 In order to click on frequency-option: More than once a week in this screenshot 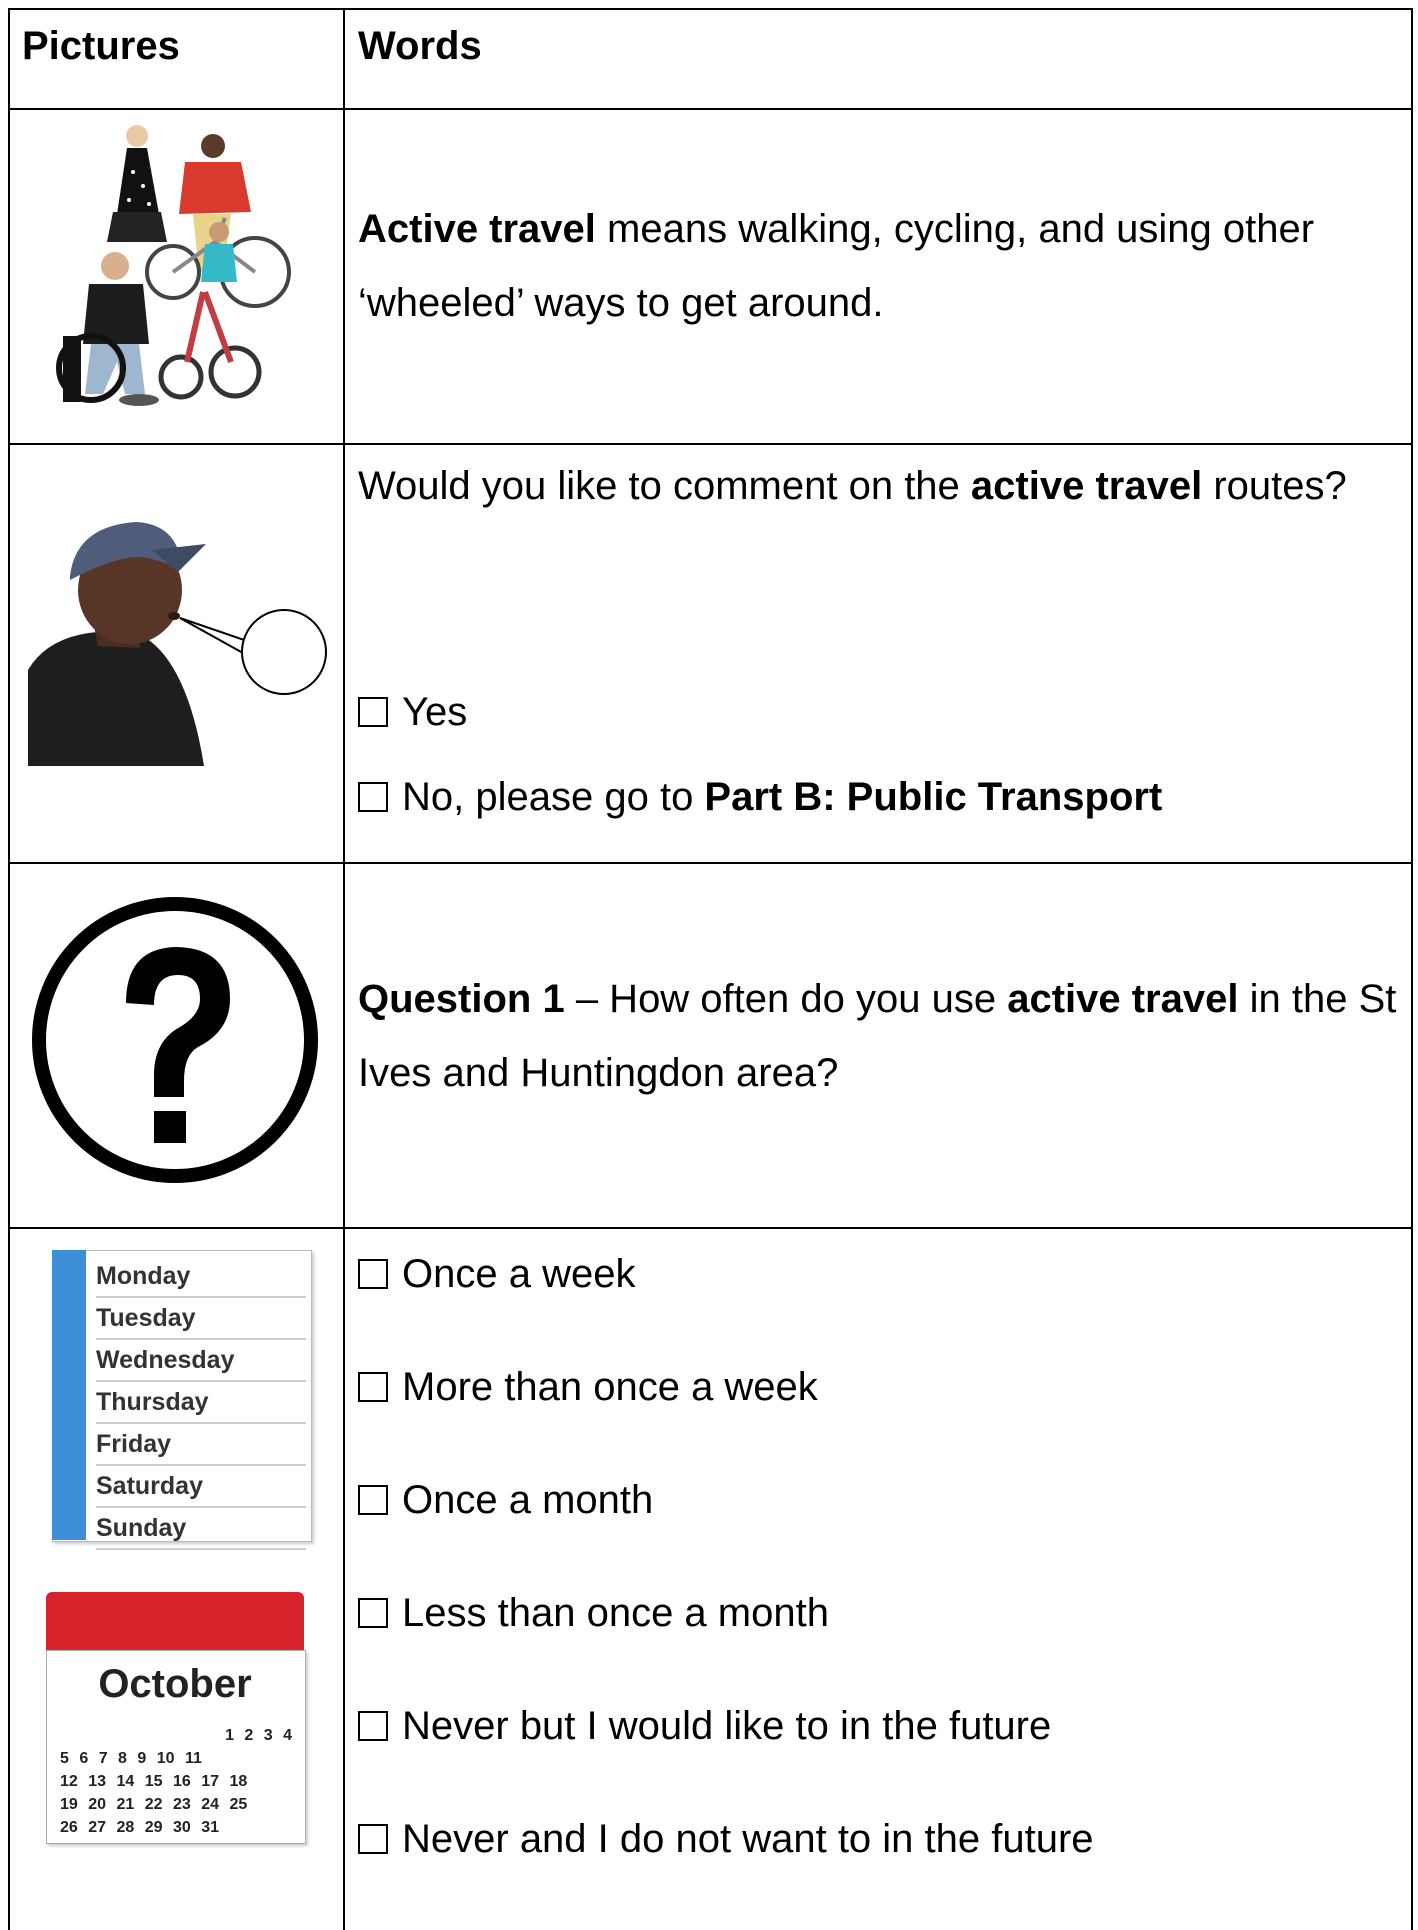, I will do `click(588, 1387)`.